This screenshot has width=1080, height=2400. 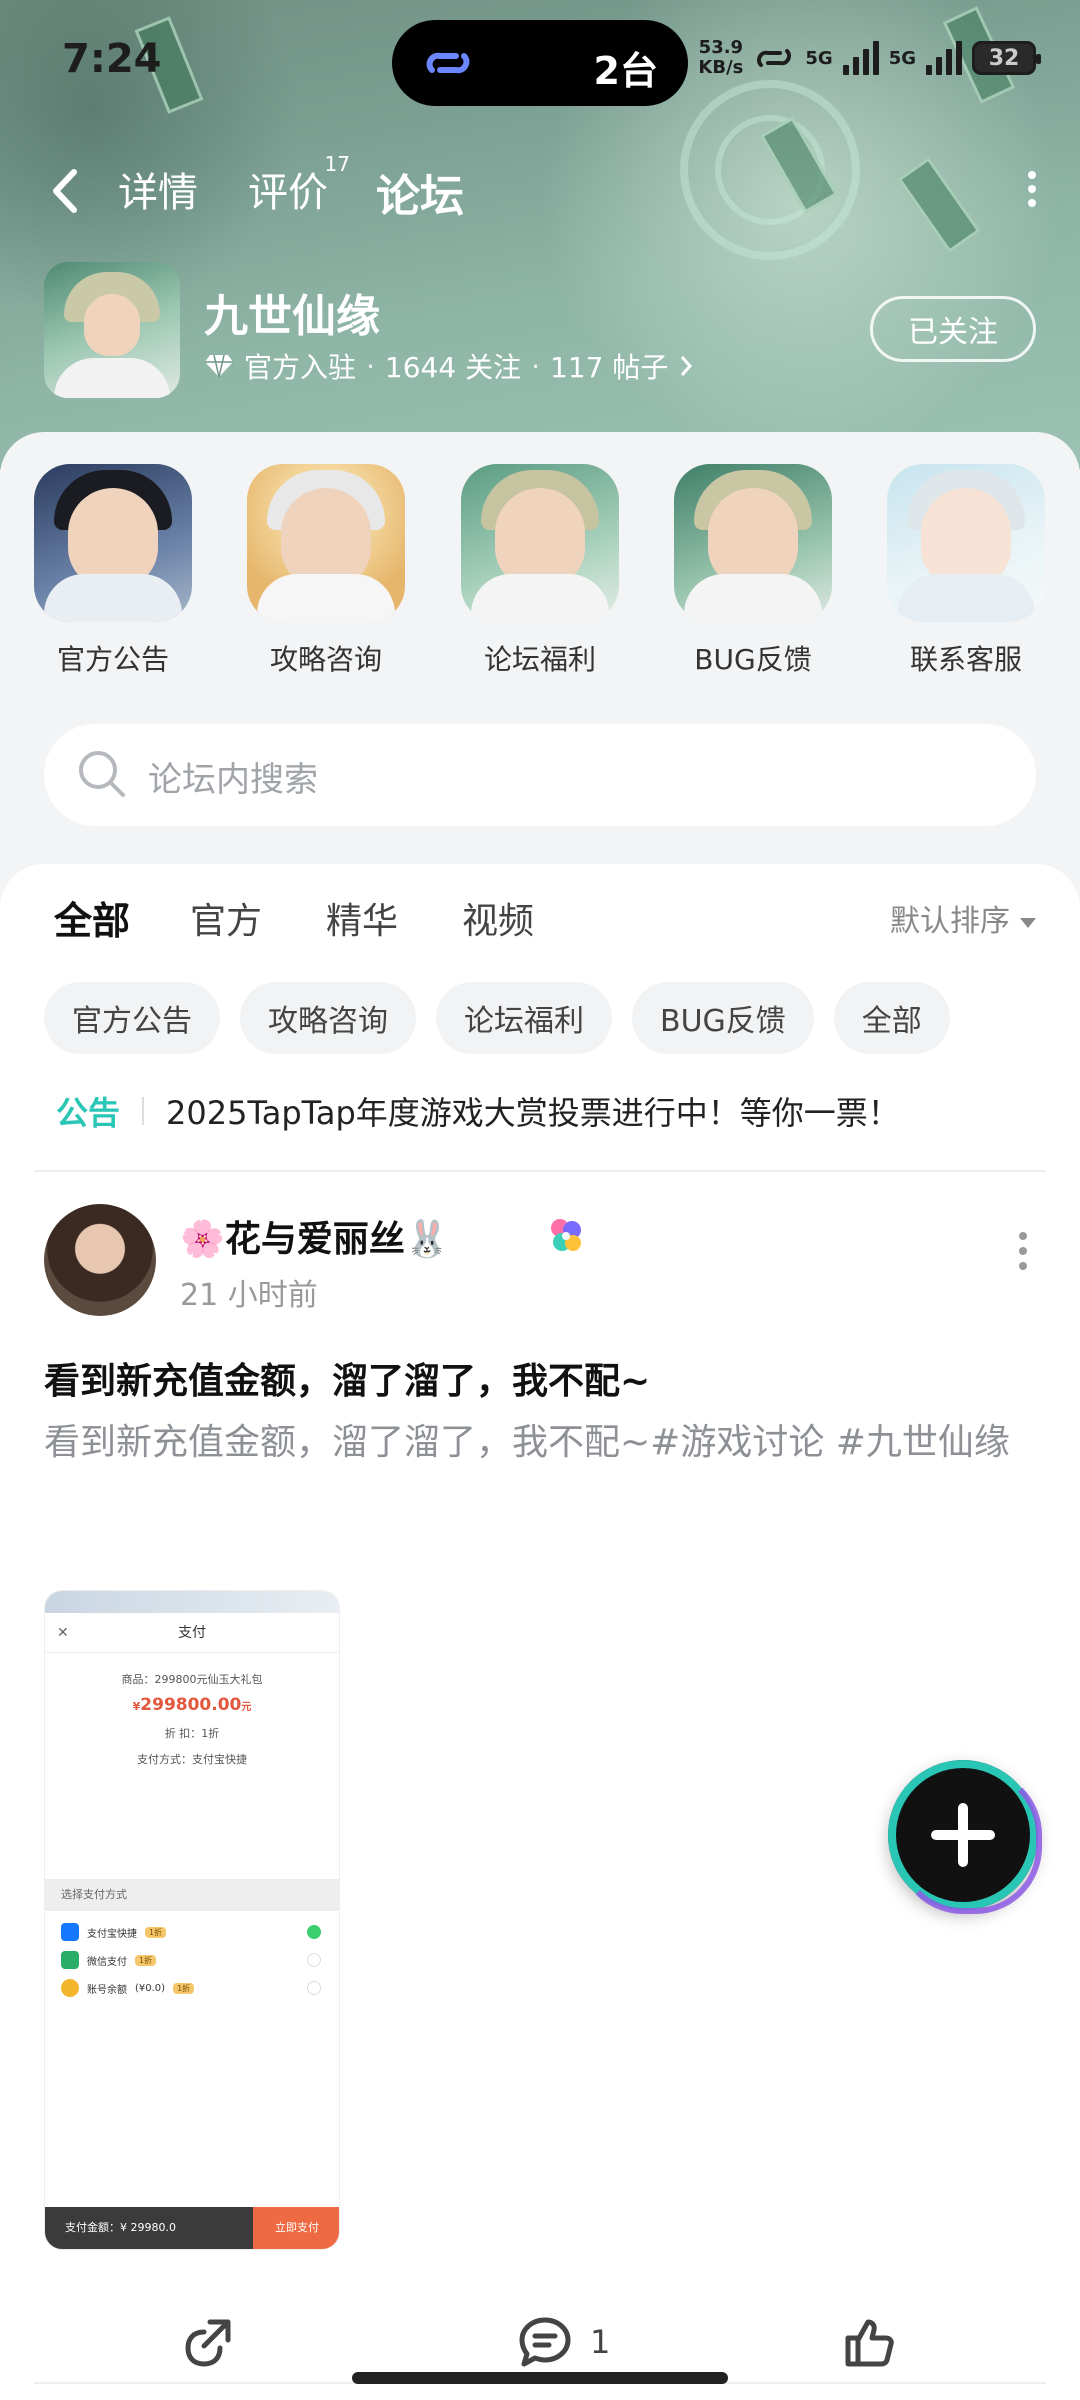 What do you see at coordinates (860, 58) in the screenshot?
I see `signal-icon` at bounding box center [860, 58].